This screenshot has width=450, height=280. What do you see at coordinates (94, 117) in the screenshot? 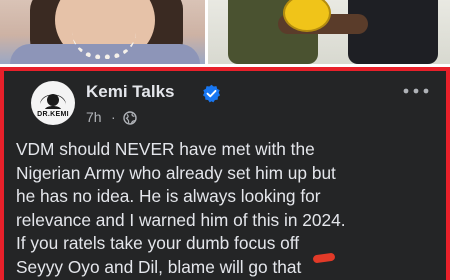
I see `post-timestamp: 7h` at bounding box center [94, 117].